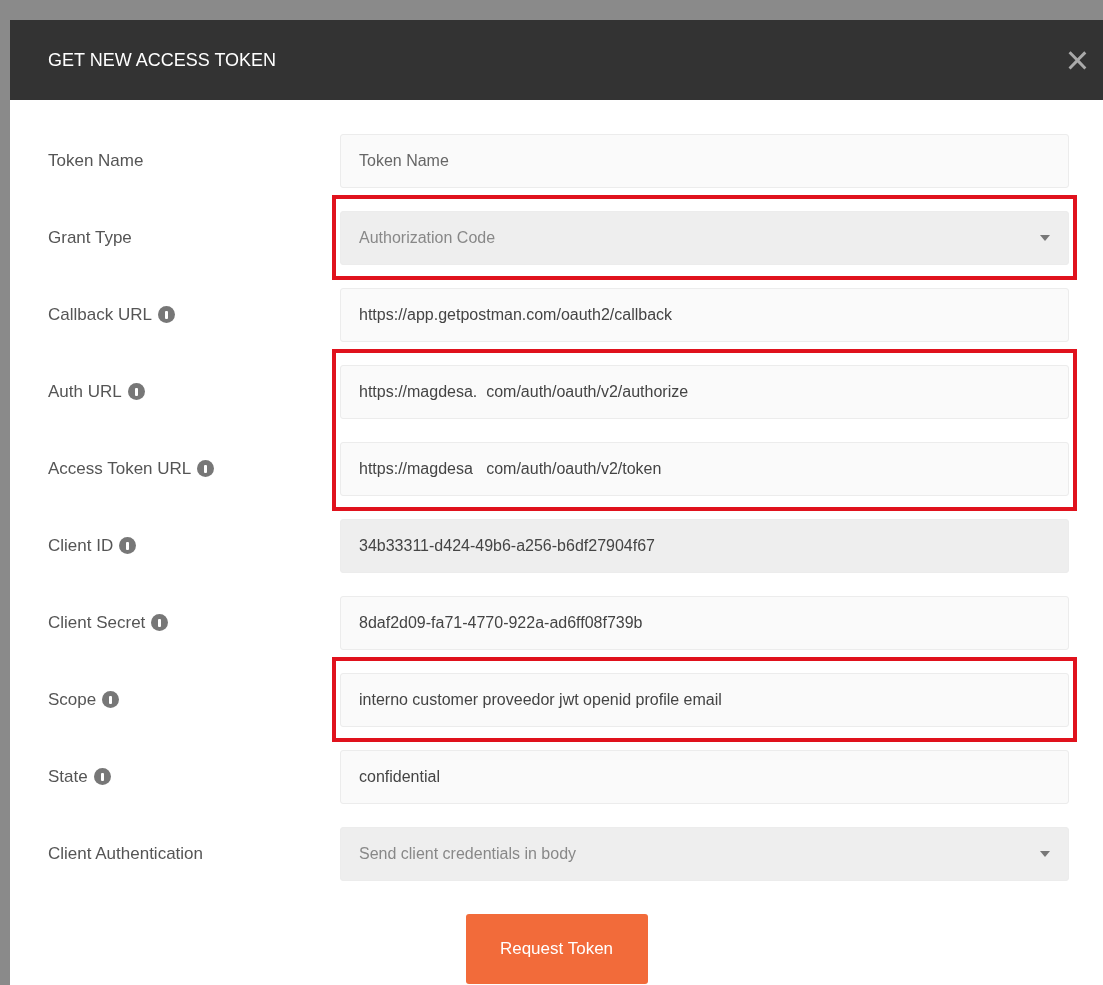 This screenshot has height=985, width=1103. I want to click on field-label: Client Secret, so click(97, 622).